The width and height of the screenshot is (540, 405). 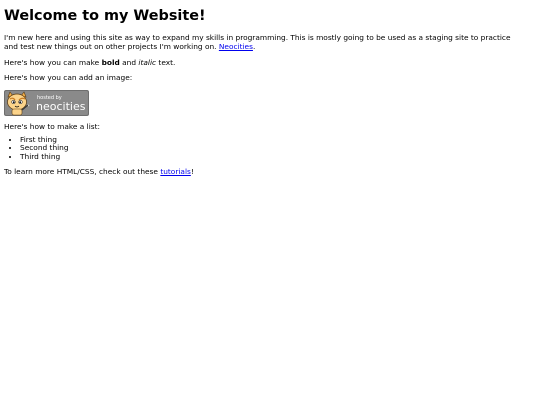 I want to click on list-item: Second thing, so click(x=270, y=148).